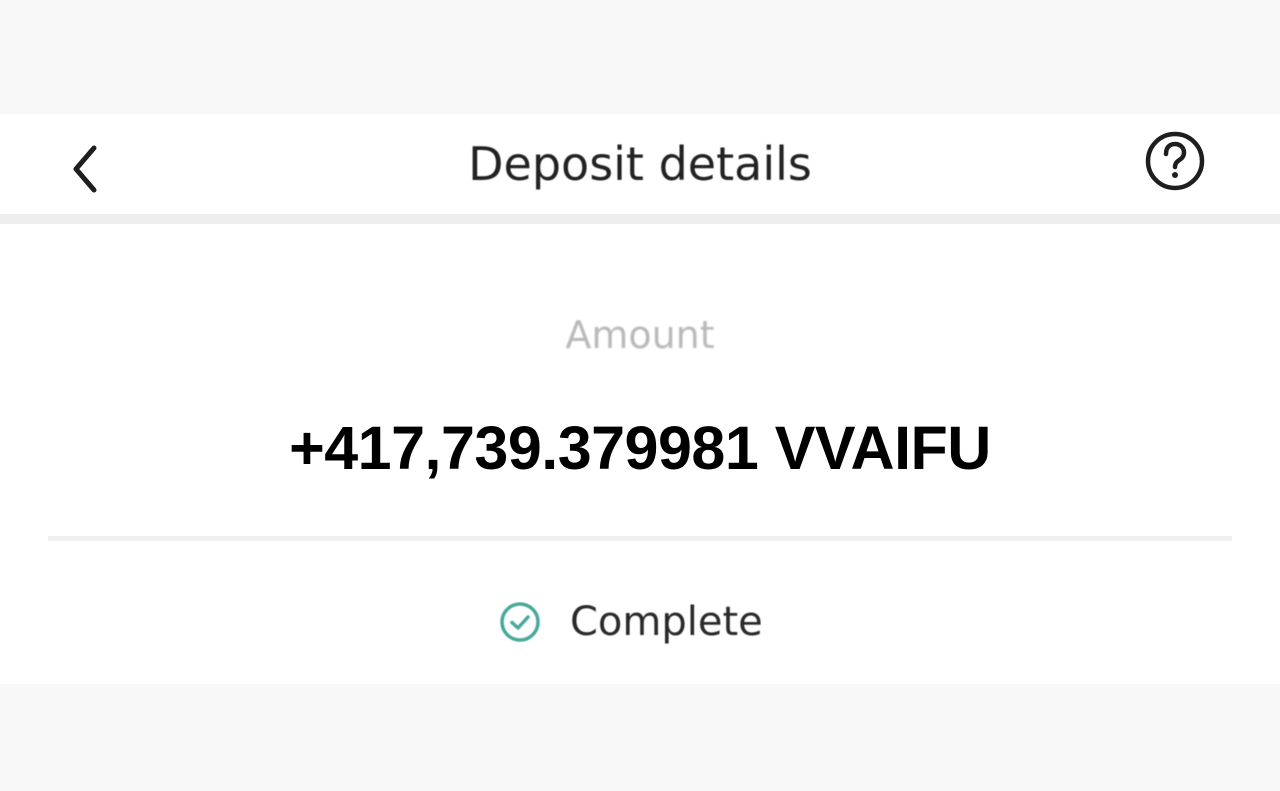 The height and width of the screenshot is (791, 1280). I want to click on back-button, so click(85, 169).